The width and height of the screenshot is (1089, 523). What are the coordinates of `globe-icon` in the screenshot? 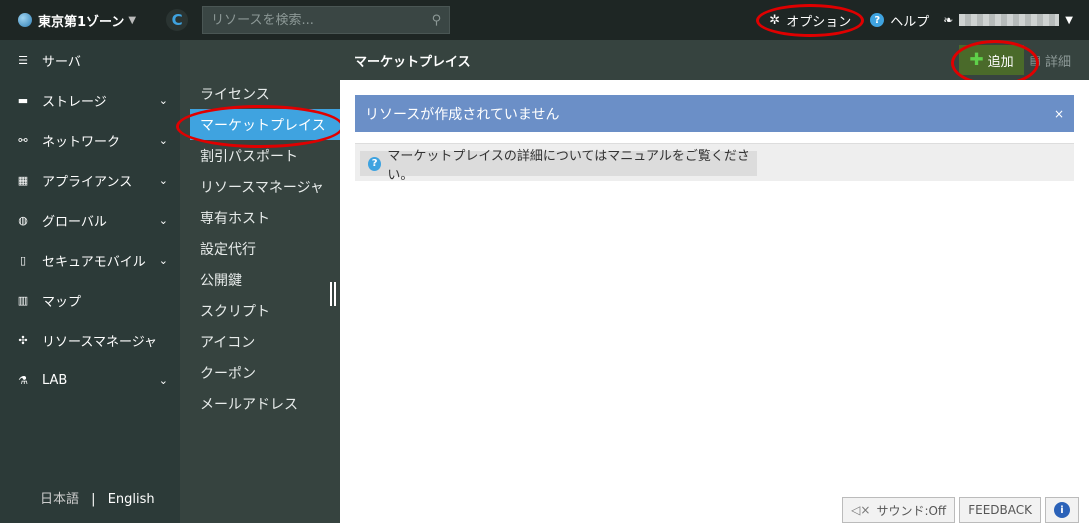 It's located at (25, 20).